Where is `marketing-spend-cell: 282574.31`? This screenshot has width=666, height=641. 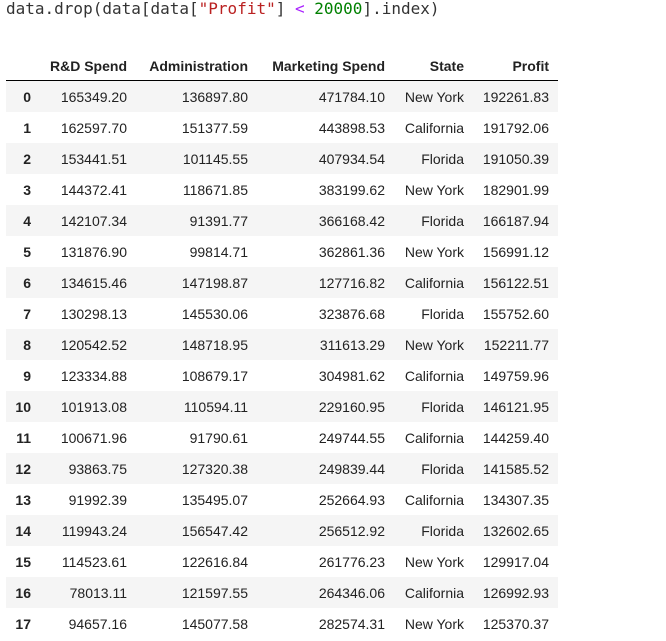
marketing-spend-cell: 282574.31 is located at coordinates (351, 623).